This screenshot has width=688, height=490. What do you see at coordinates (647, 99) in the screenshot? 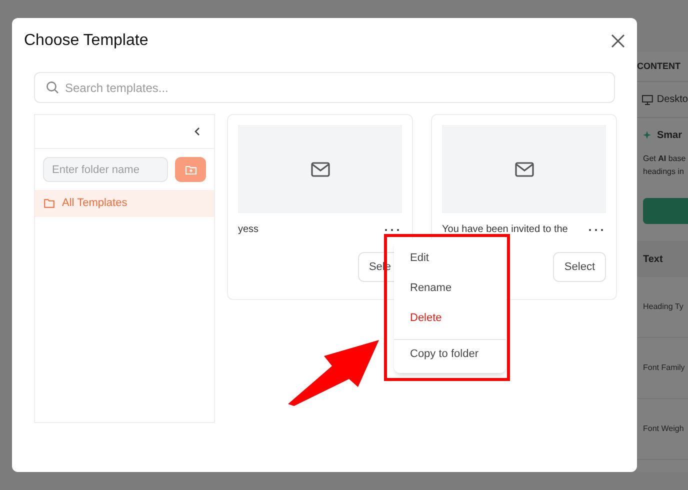
I see `monitor-icon` at bounding box center [647, 99].